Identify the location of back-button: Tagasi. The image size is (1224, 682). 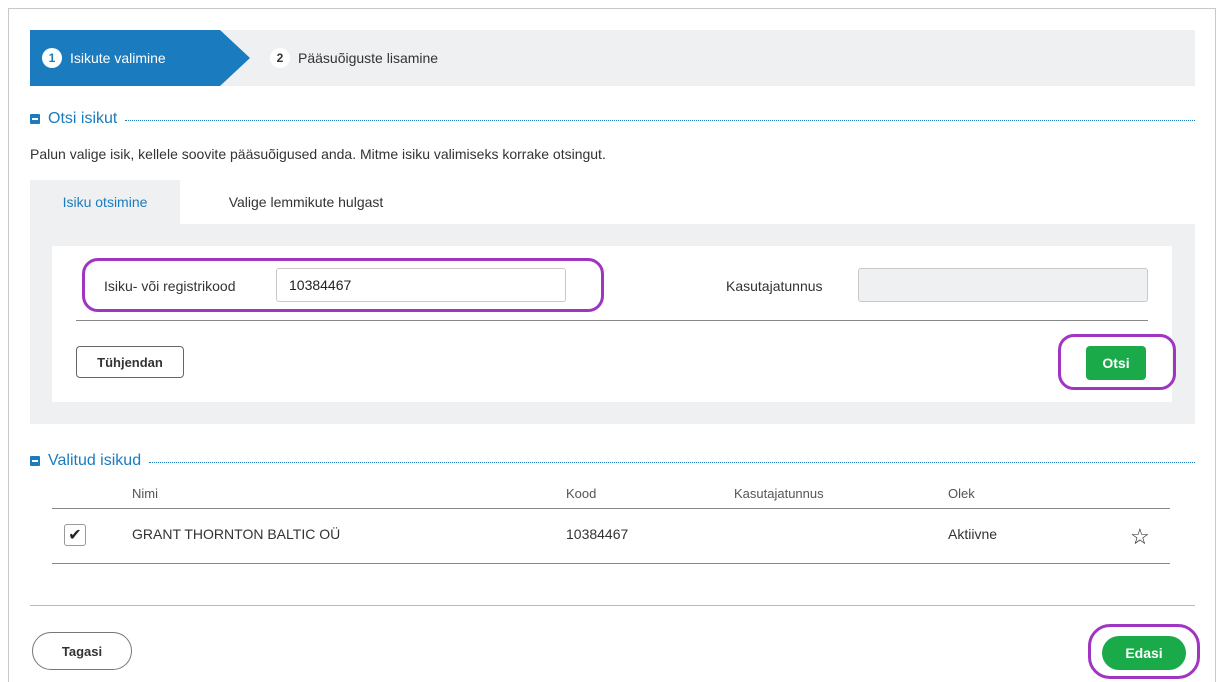
(82, 651).